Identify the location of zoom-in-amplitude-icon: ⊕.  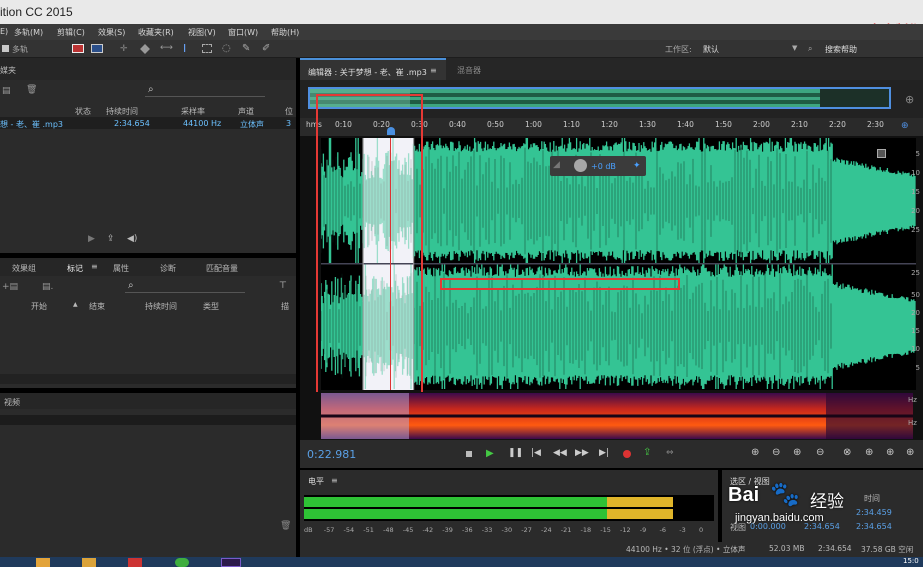
(755, 452).